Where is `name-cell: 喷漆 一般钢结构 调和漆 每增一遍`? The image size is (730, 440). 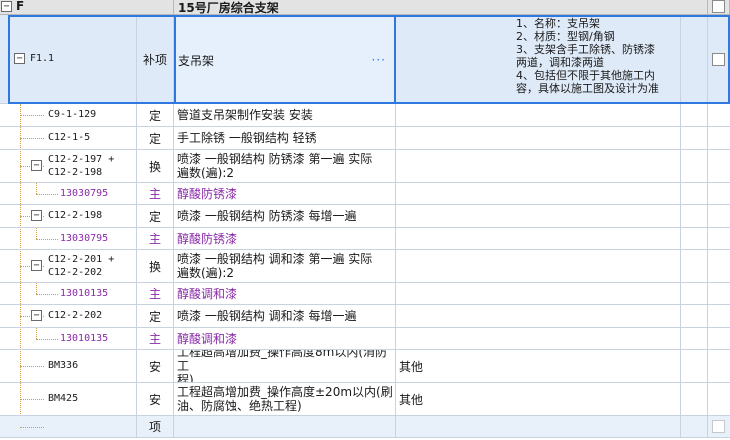
name-cell: 喷漆 一般钢结构 调和漆 每增一遍 is located at coordinates (285, 316).